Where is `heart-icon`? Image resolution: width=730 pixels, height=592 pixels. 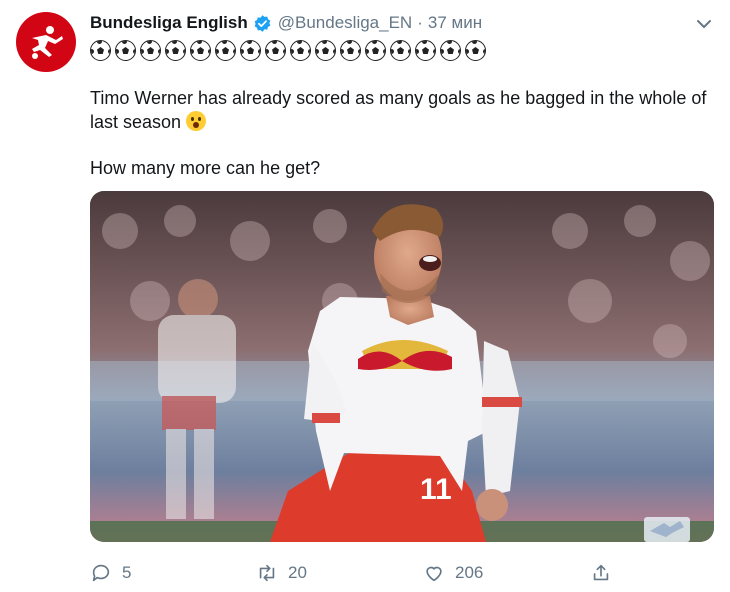
heart-icon is located at coordinates (434, 574).